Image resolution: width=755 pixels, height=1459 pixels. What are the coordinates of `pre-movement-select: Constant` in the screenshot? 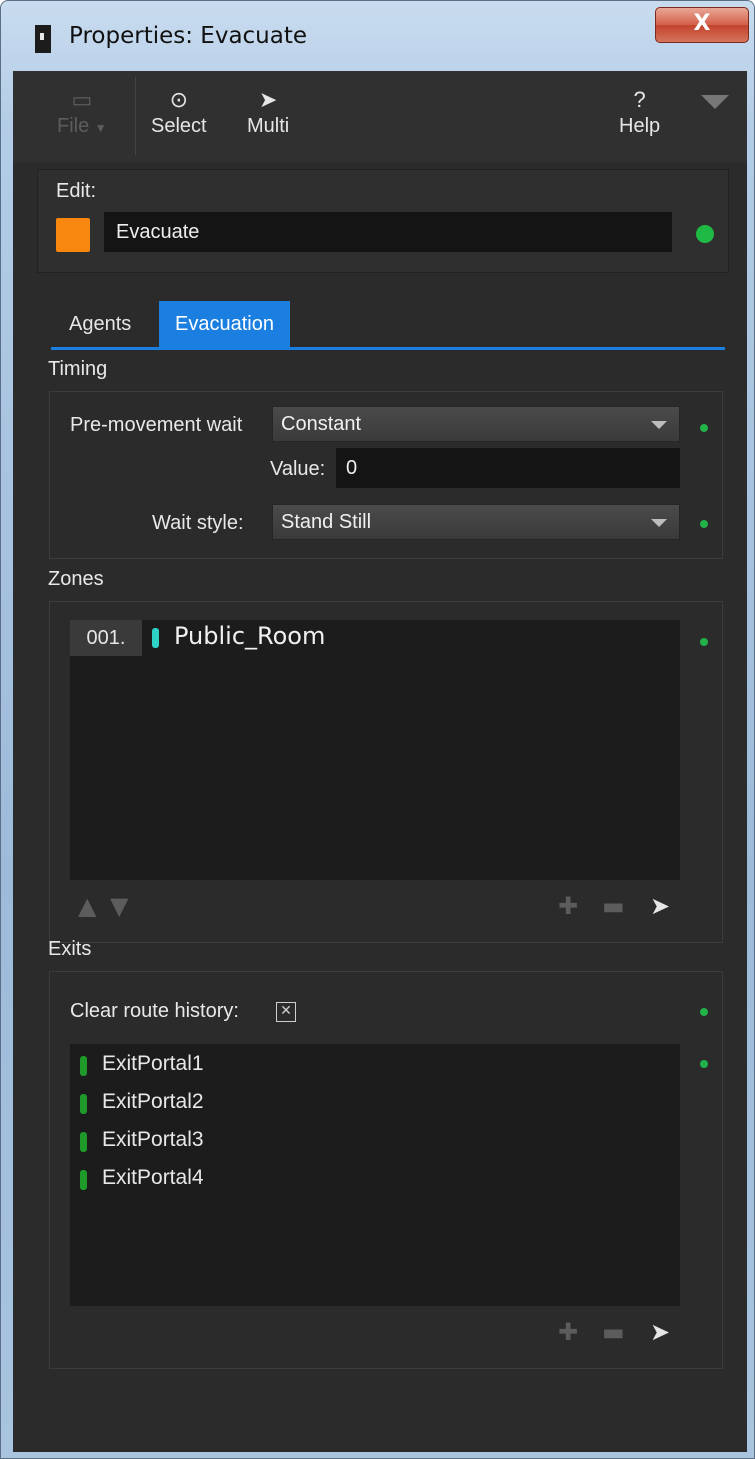 It's located at (476, 424).